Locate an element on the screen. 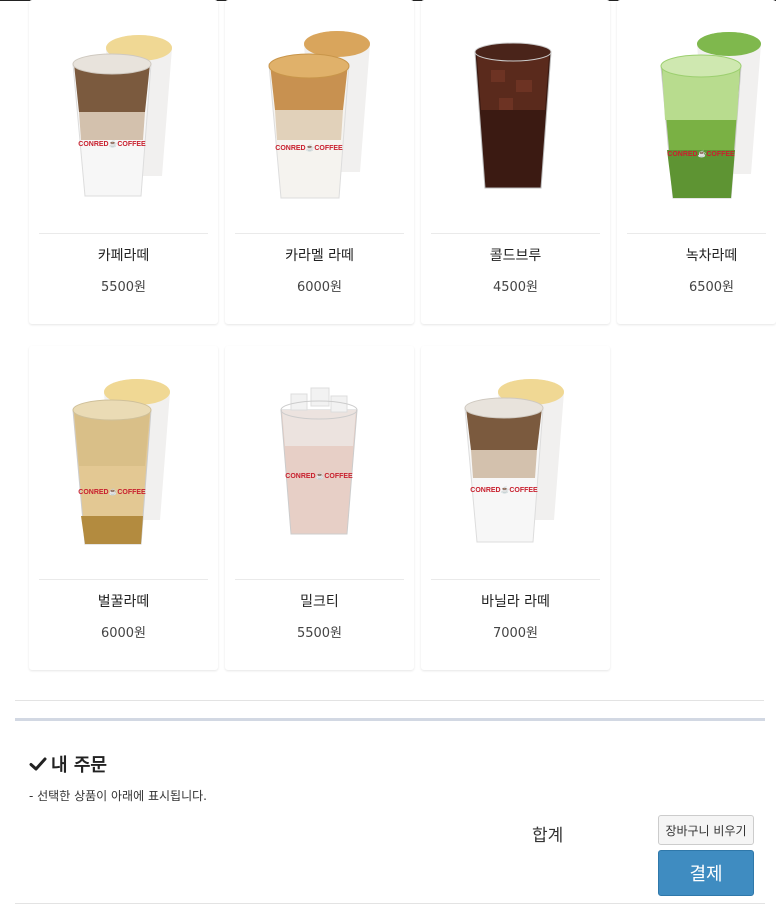 This screenshot has width=776, height=914. menu-item-card: CONRED☕COFFEE 바닐라 라떼 7000원 is located at coordinates (515, 508).